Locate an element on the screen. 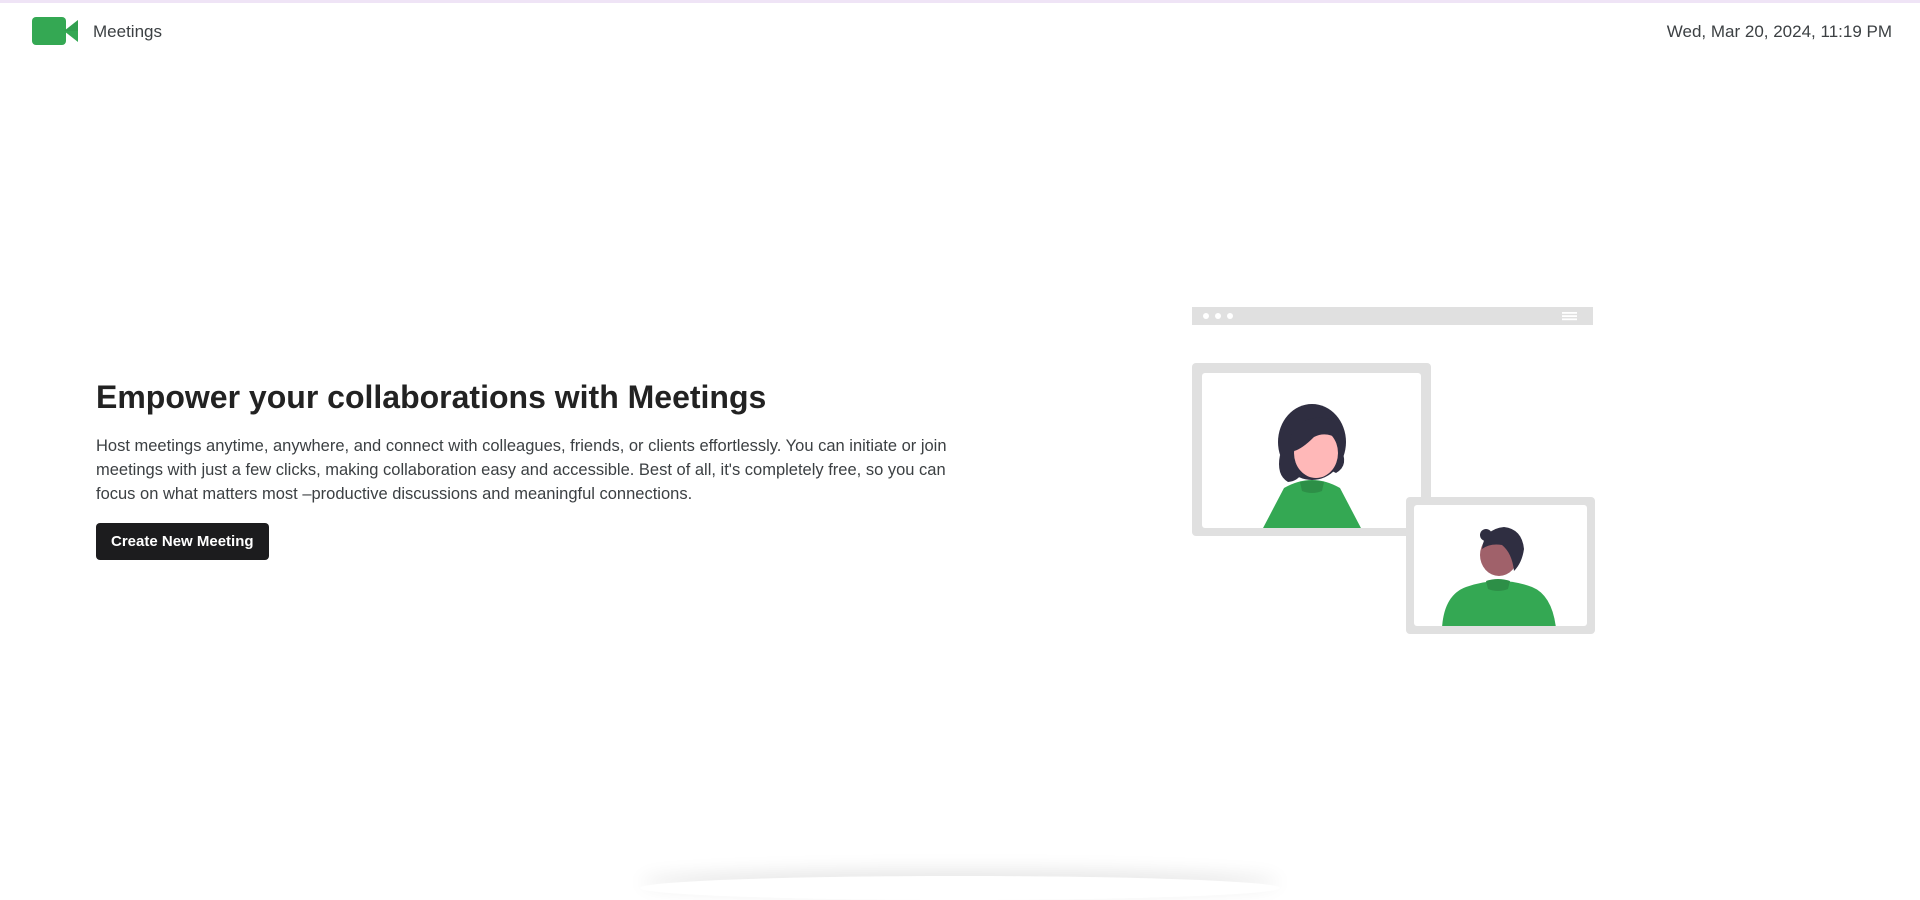 The height and width of the screenshot is (900, 1920). app-name: Meetings is located at coordinates (127, 32).